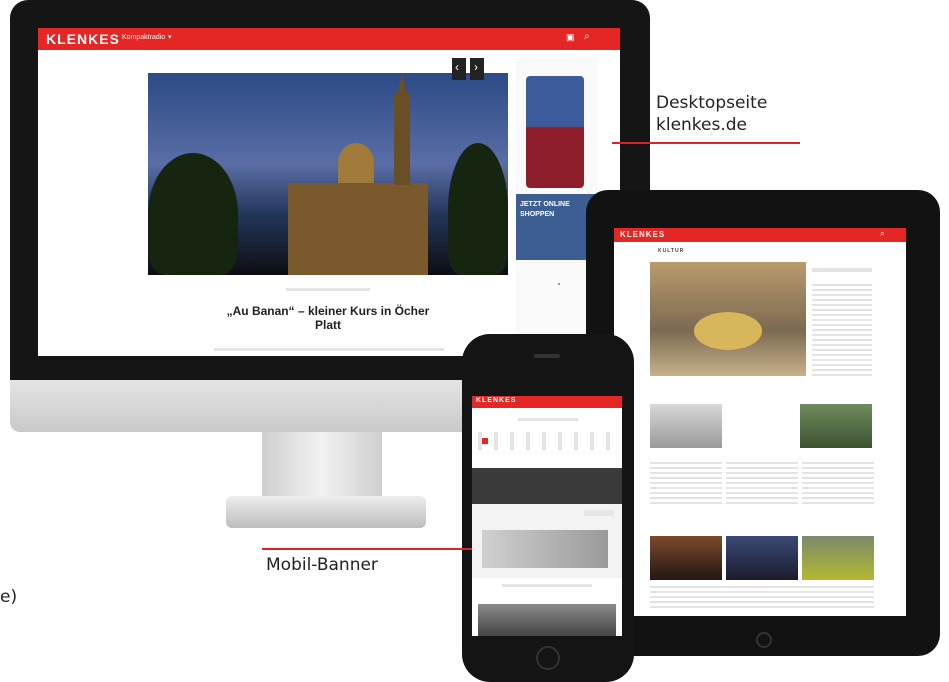  What do you see at coordinates (545, 549) in the screenshot?
I see `phone-ad-image` at bounding box center [545, 549].